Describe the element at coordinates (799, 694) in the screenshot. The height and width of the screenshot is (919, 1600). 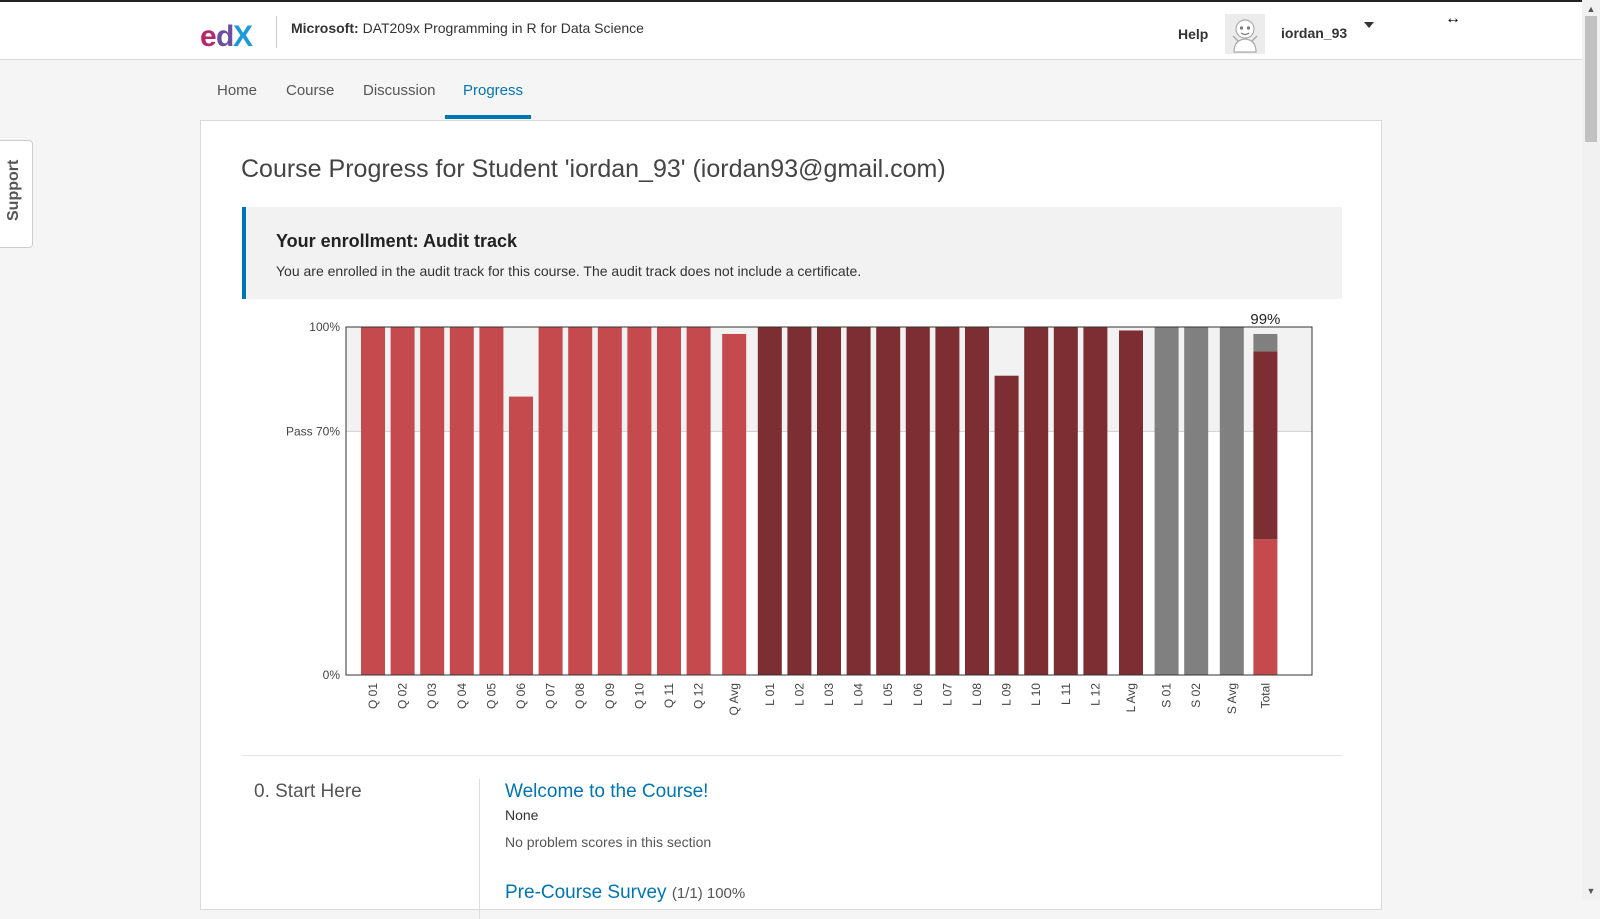
I see `x-tick-label: L 02` at that location.